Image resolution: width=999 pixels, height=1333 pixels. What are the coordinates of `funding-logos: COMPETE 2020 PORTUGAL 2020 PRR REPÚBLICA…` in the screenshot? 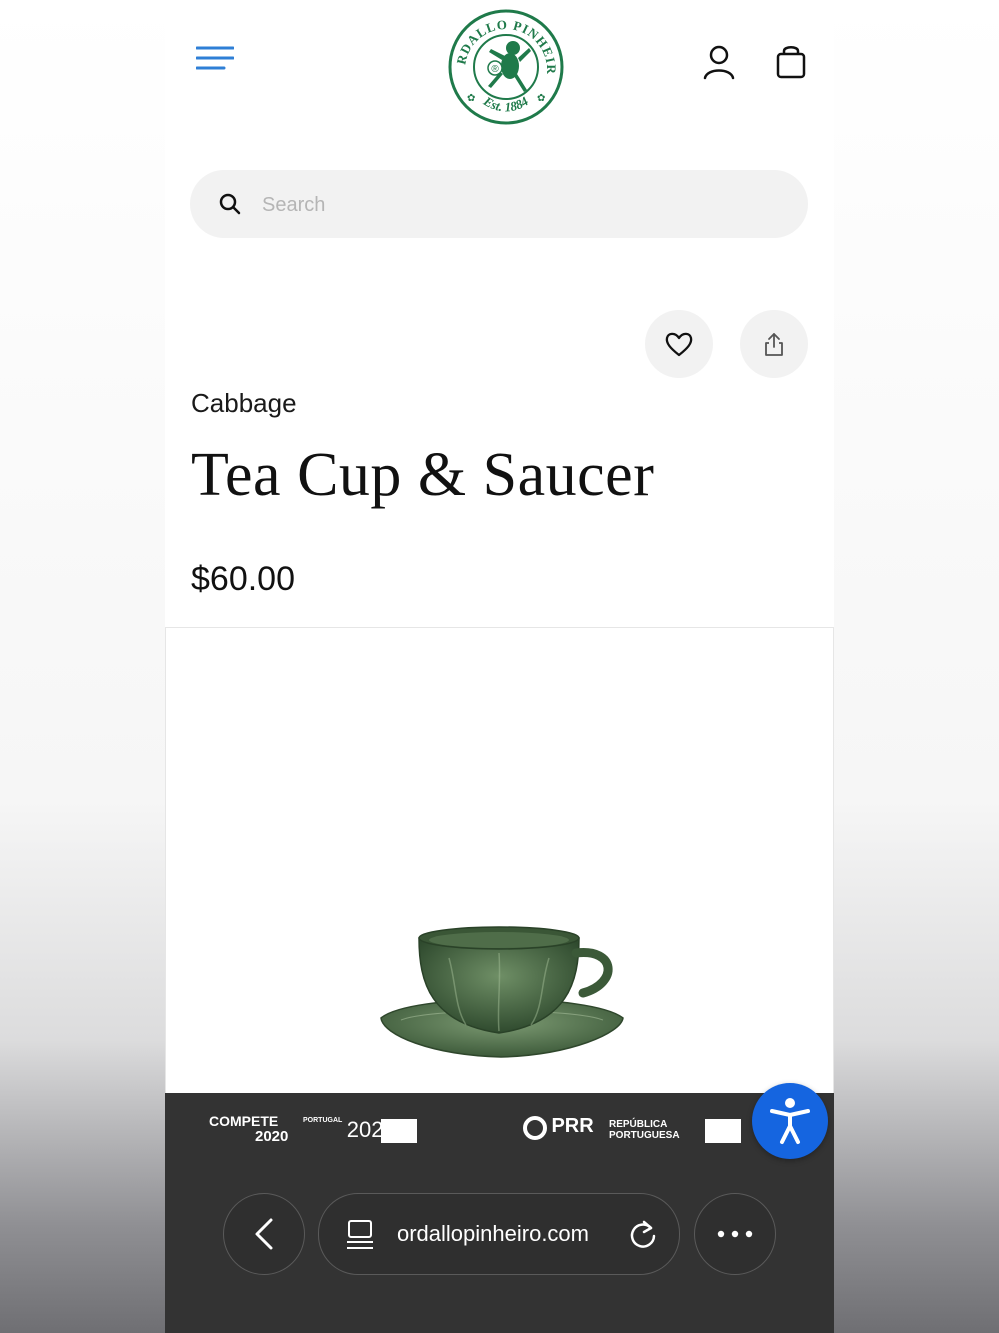 It's located at (485, 1133).